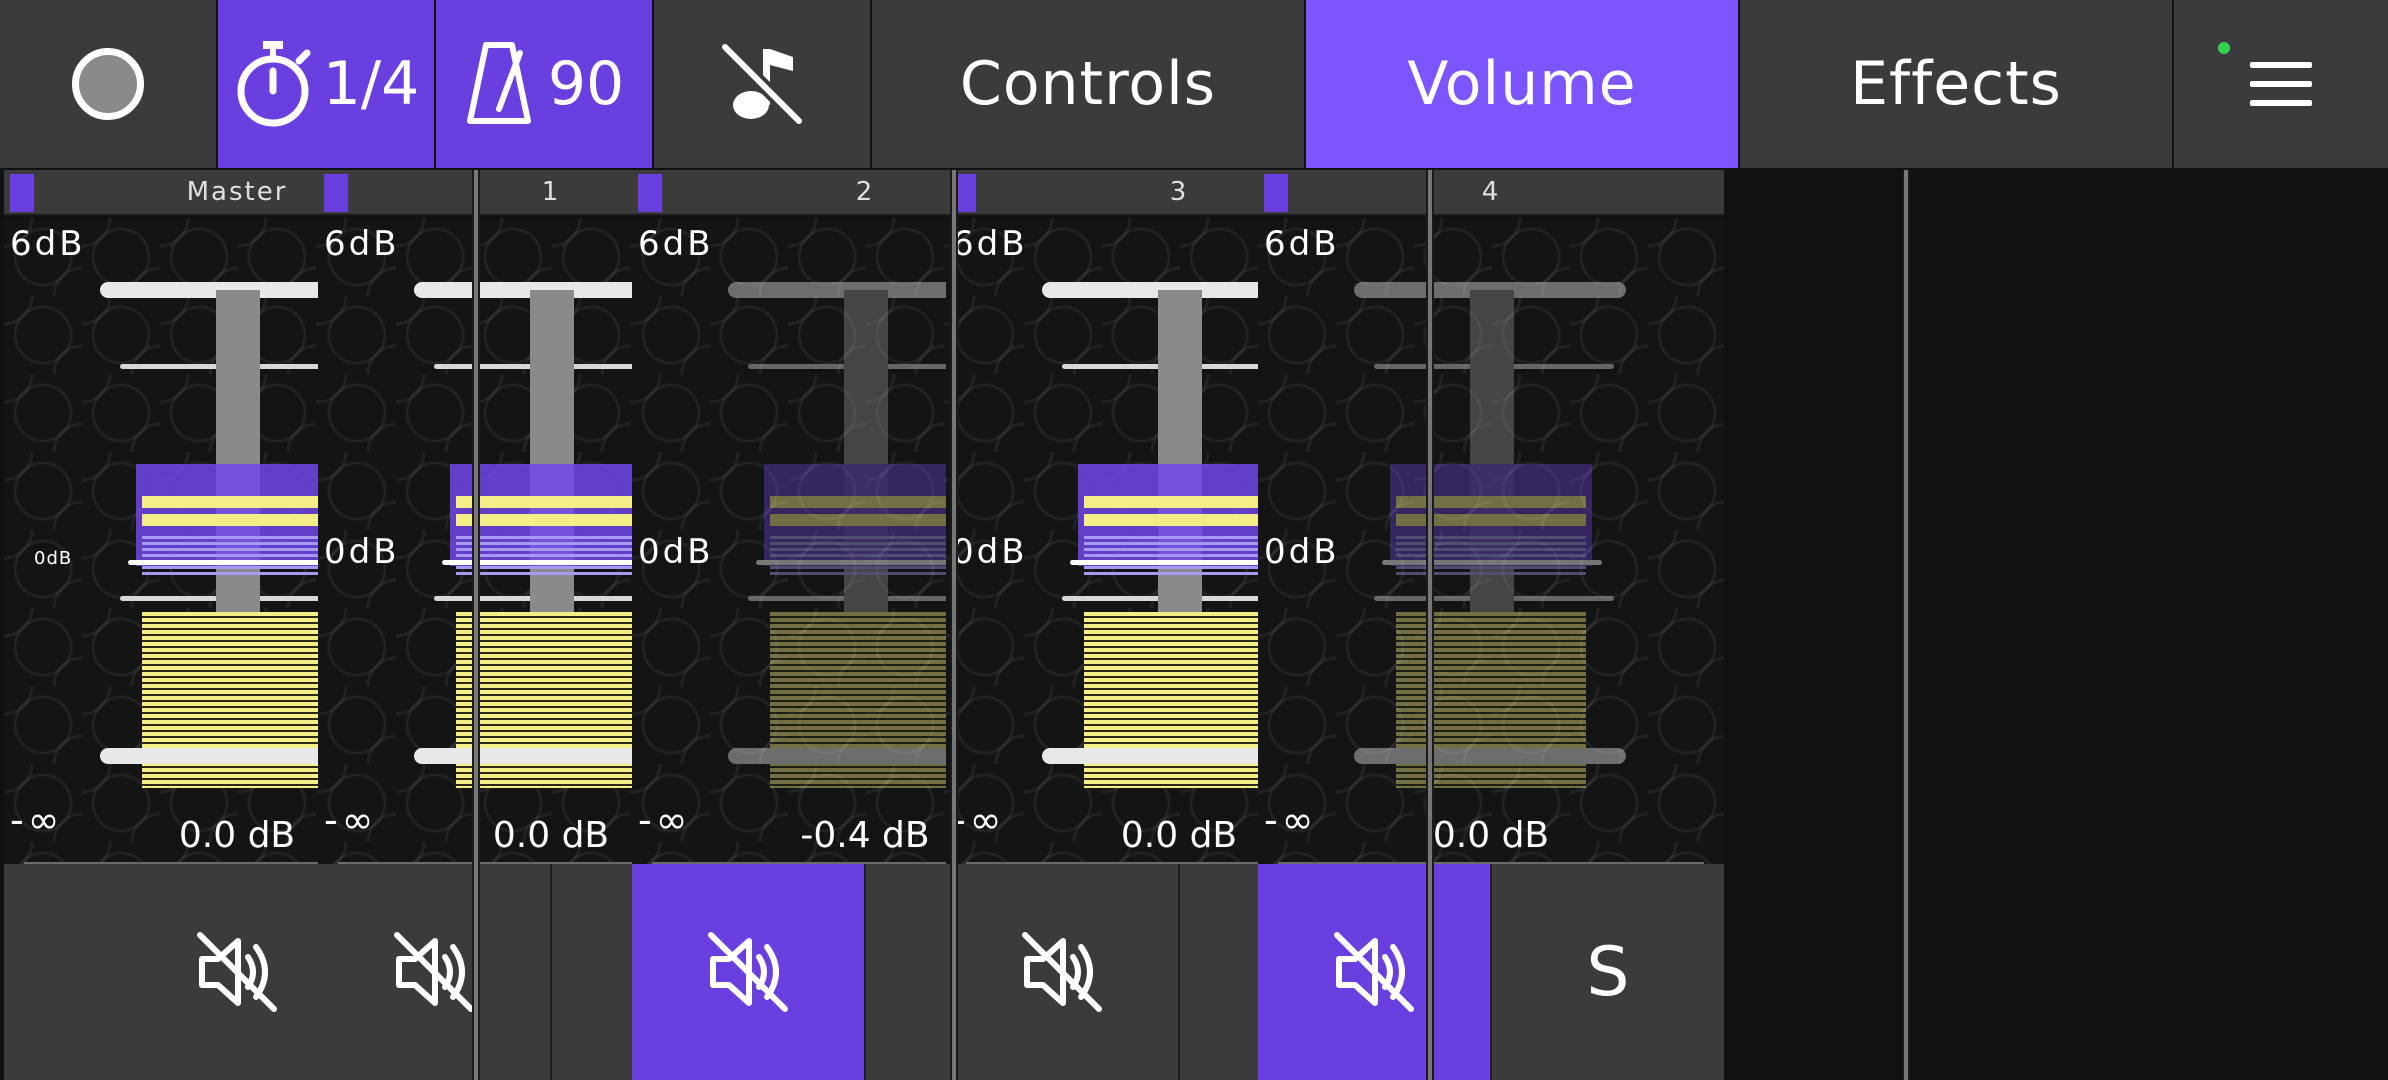  I want to click on tab-controls-label: Controls, so click(1088, 84).